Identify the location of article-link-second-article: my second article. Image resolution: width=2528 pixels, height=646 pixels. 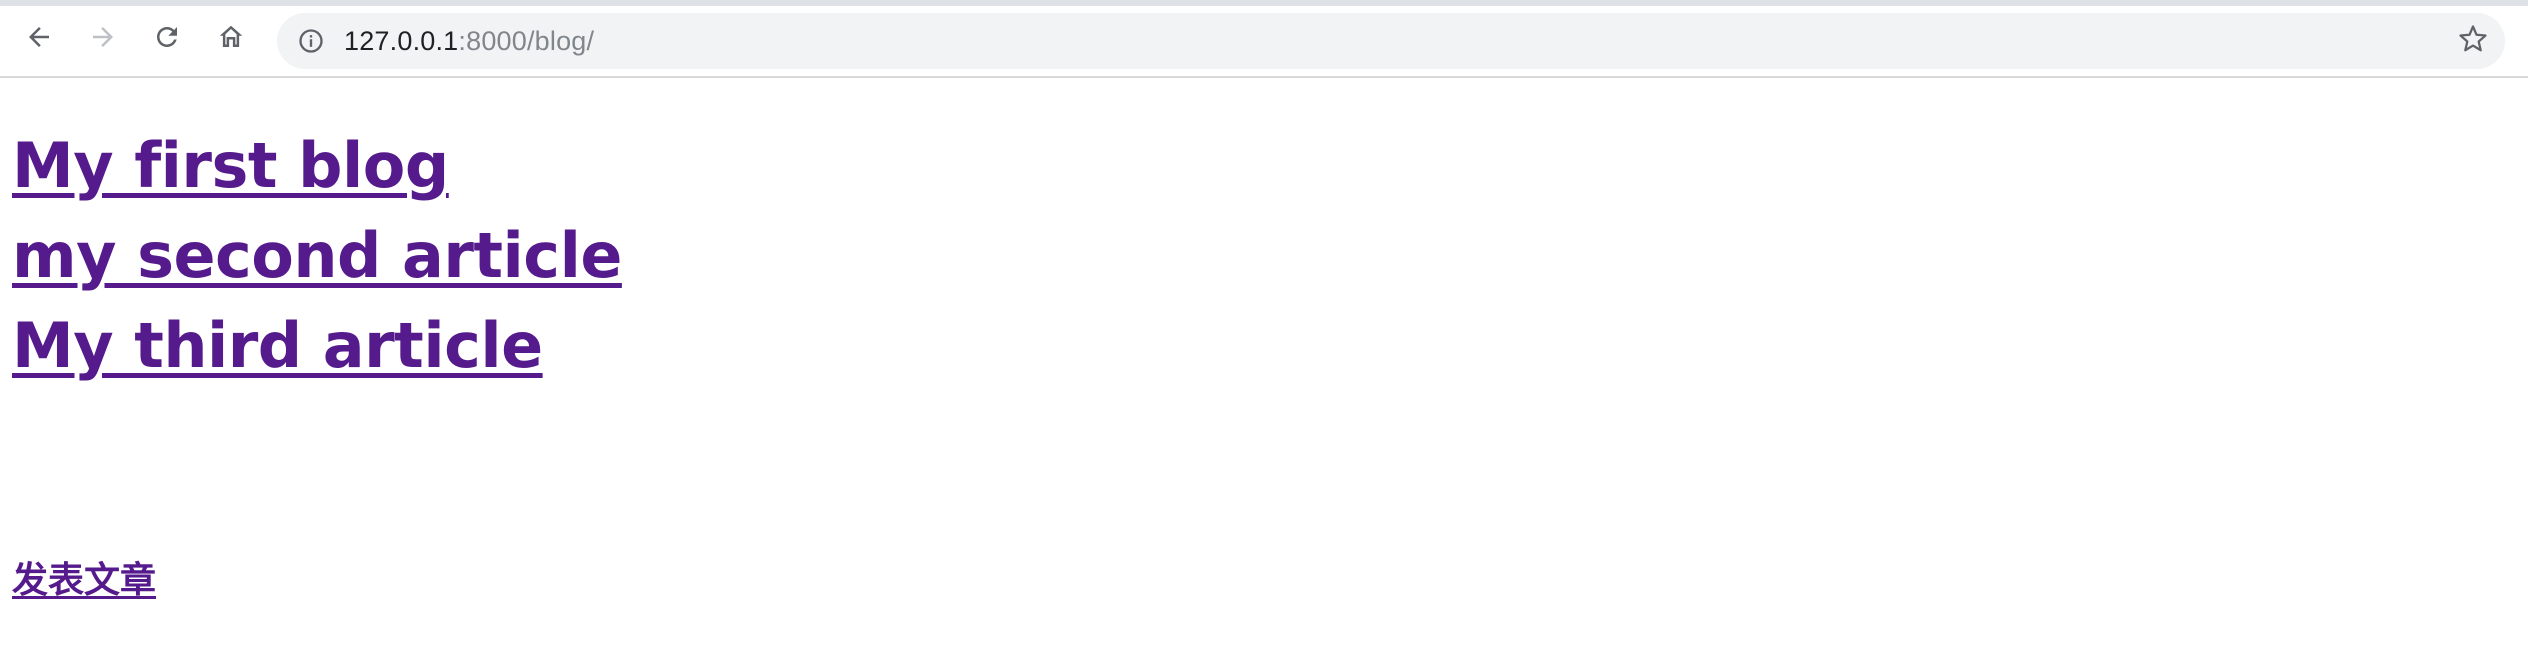
(317, 256).